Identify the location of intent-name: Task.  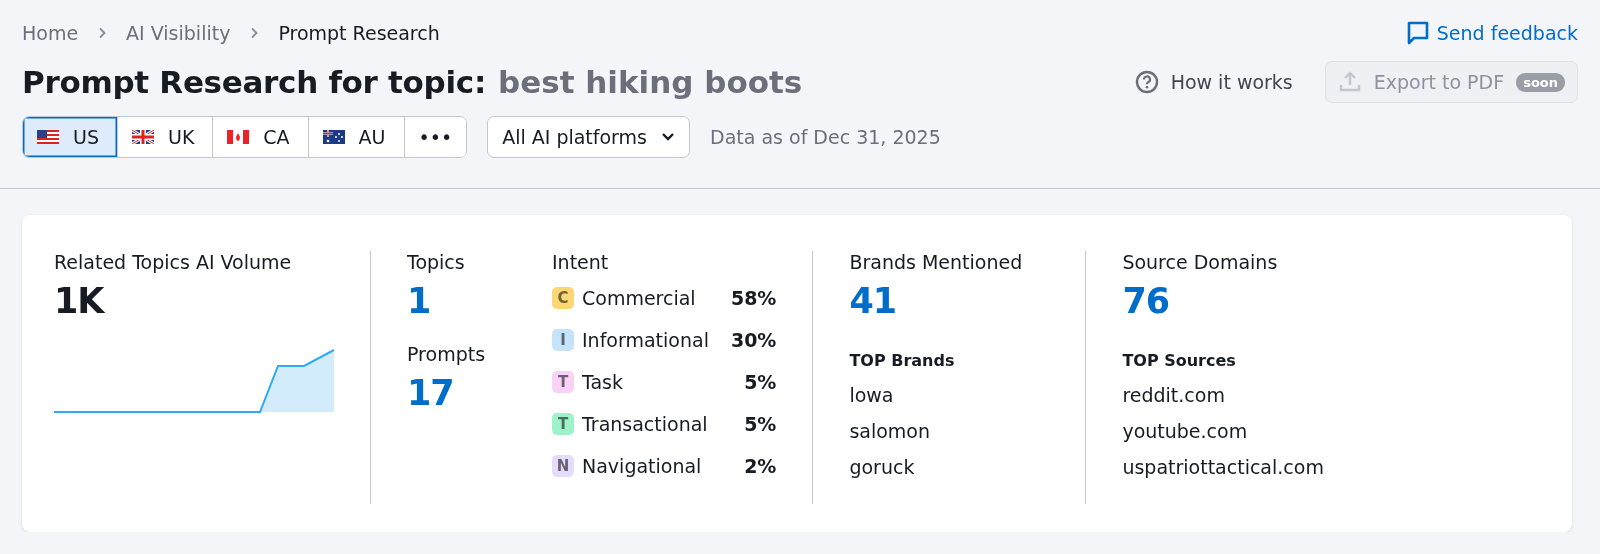
(603, 382).